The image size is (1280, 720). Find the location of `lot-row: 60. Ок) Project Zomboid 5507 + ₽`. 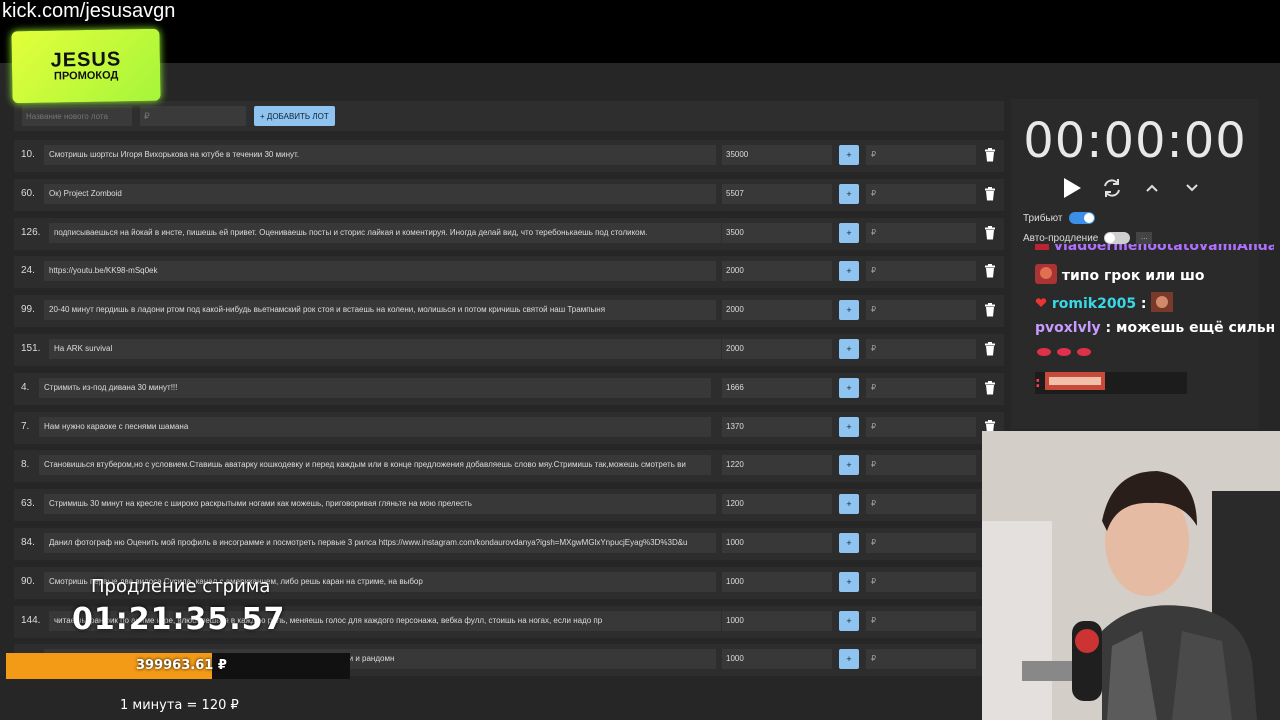

lot-row: 60. Ок) Project Zomboid 5507 + ₽ is located at coordinates (514, 197).